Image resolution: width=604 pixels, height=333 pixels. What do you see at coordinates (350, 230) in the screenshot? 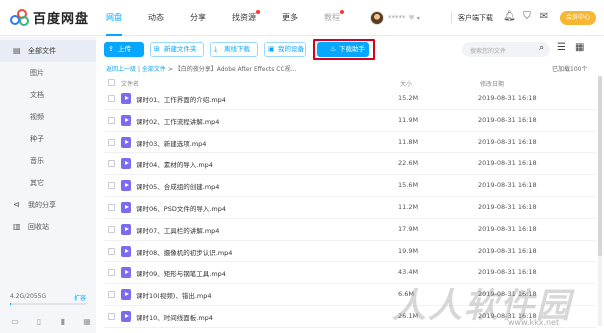
I see `table-row: 课时07、工具栏的讲解.mp4 17.9M 2019-08-31 16:18` at bounding box center [350, 230].